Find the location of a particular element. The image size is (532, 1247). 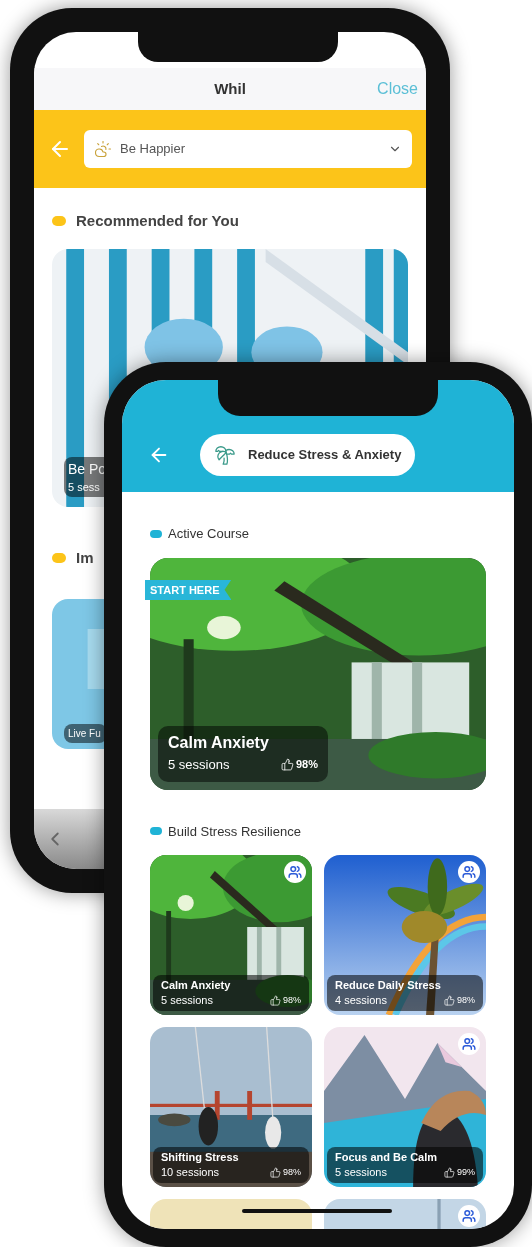

app-title: Whil is located at coordinates (230, 88).